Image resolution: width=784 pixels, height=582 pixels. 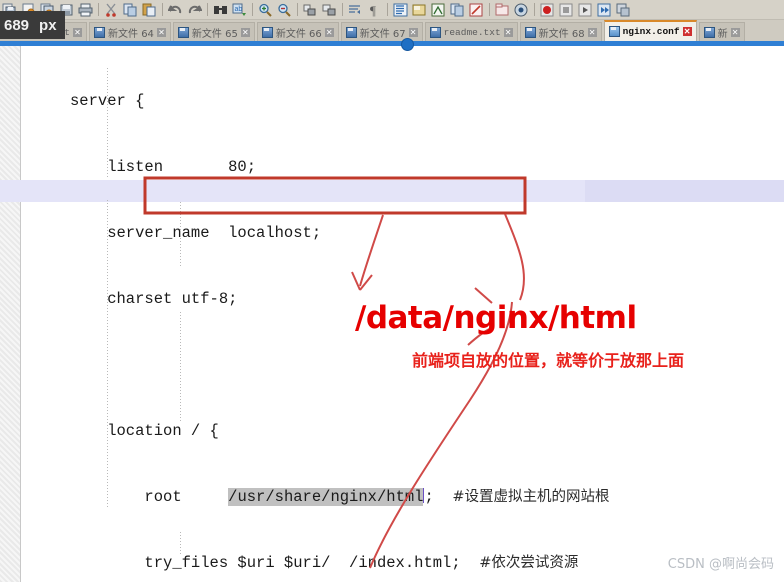 What do you see at coordinates (310, 10) in the screenshot?
I see `sync-vertical-scroll-icon` at bounding box center [310, 10].